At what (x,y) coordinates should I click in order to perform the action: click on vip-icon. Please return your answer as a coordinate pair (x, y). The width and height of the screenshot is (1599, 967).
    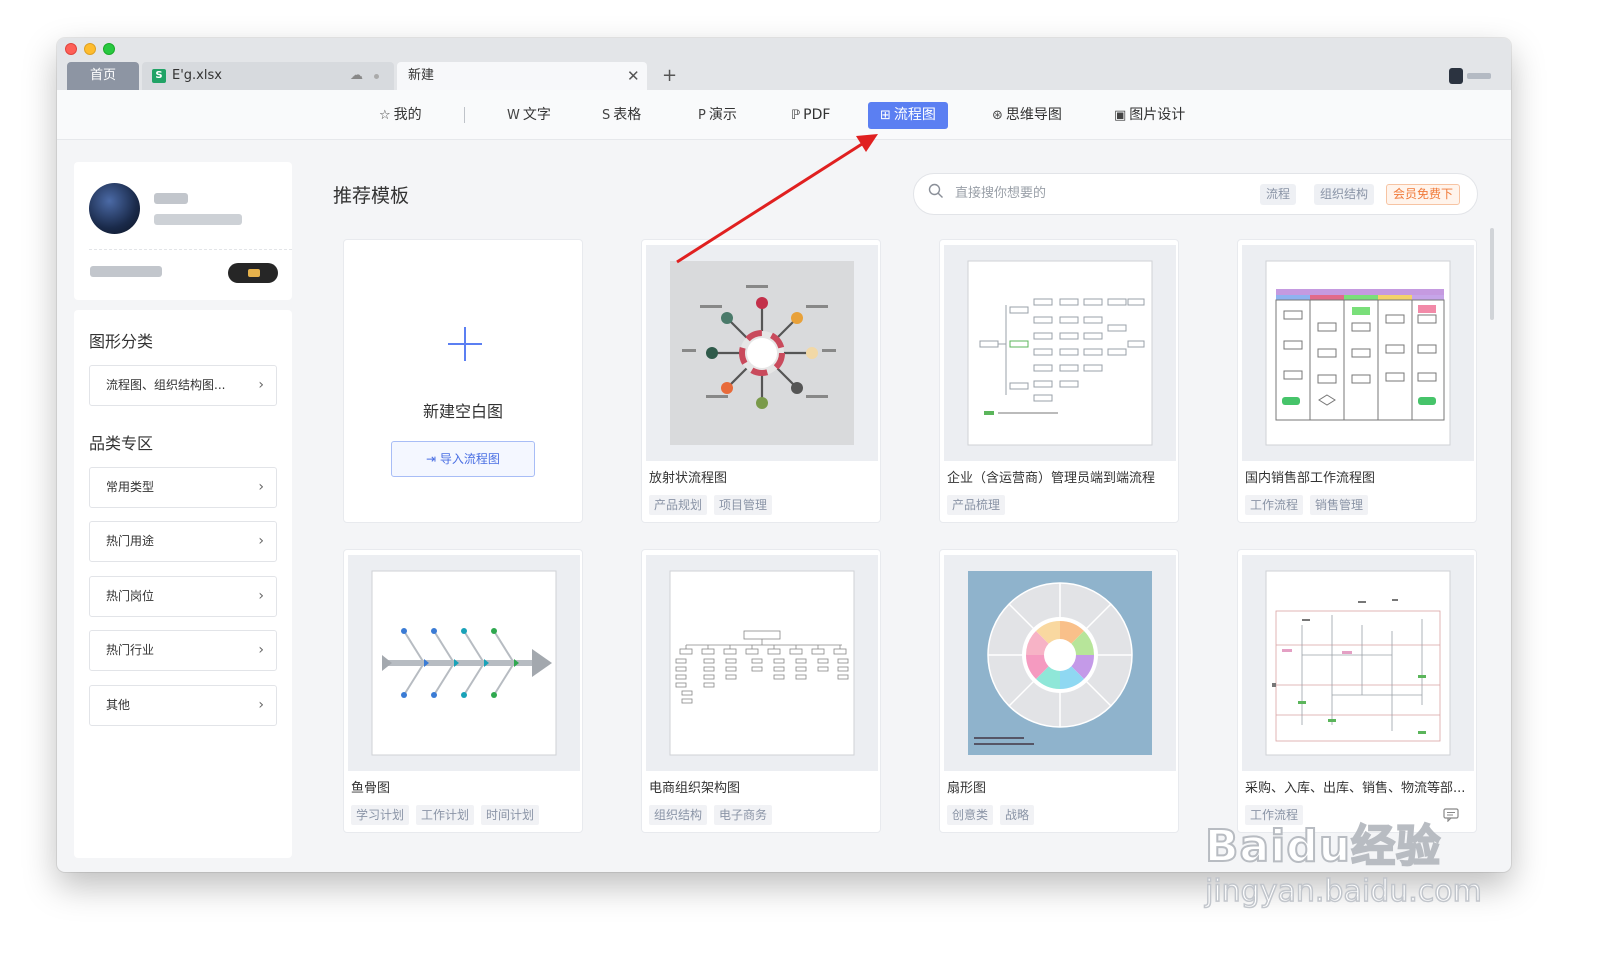
    Looking at the image, I should click on (254, 273).